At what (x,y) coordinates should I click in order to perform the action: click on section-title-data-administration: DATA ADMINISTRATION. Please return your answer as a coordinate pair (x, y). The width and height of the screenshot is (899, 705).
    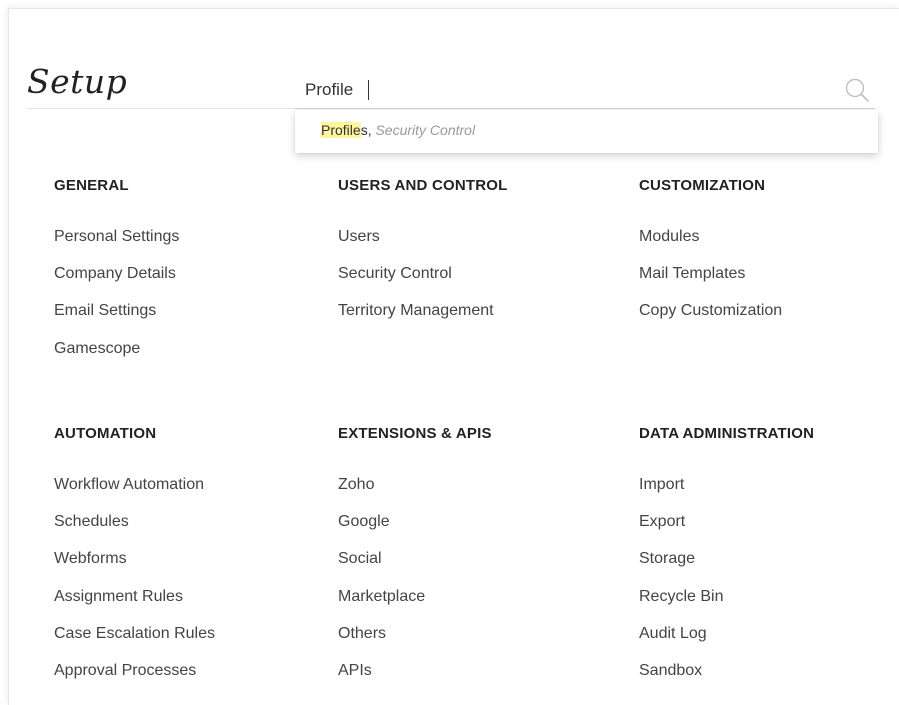
    Looking at the image, I should click on (727, 433).